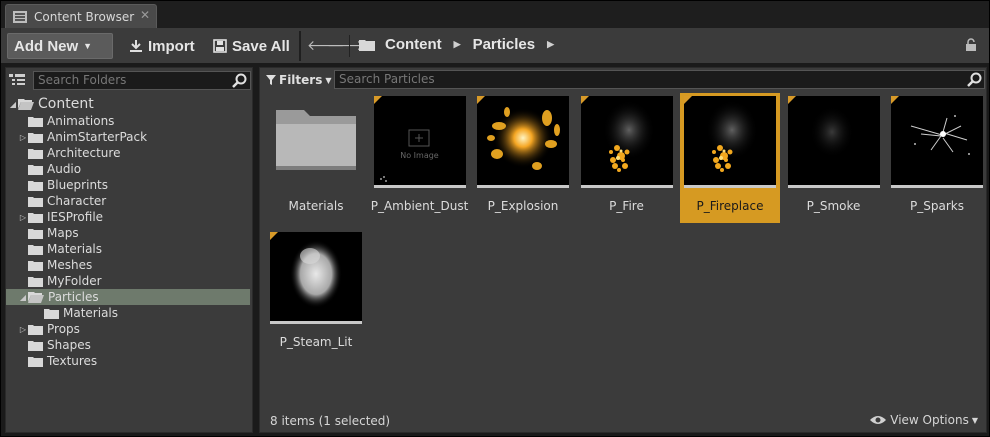 This screenshot has height=437, width=990. What do you see at coordinates (419, 206) in the screenshot?
I see `asset-name: P_Ambient_Dust` at bounding box center [419, 206].